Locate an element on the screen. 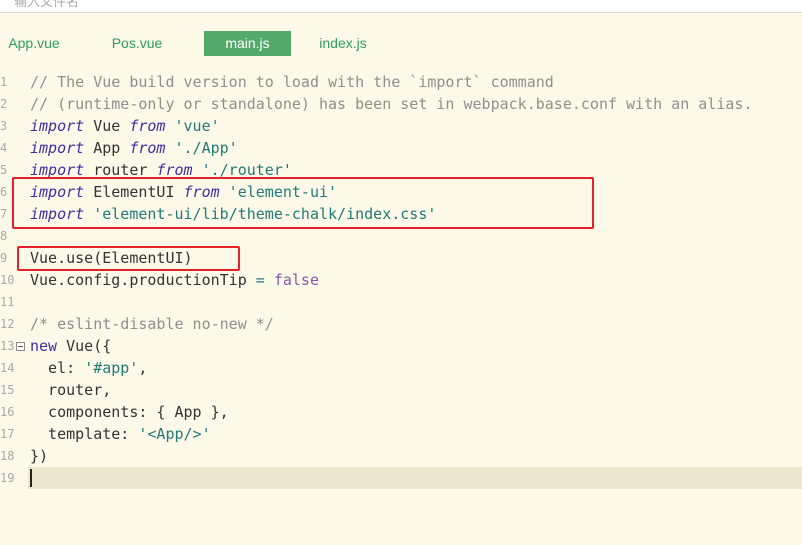 The width and height of the screenshot is (802, 545). code-comment: /* eslint-disable no-new */ is located at coordinates (152, 324).